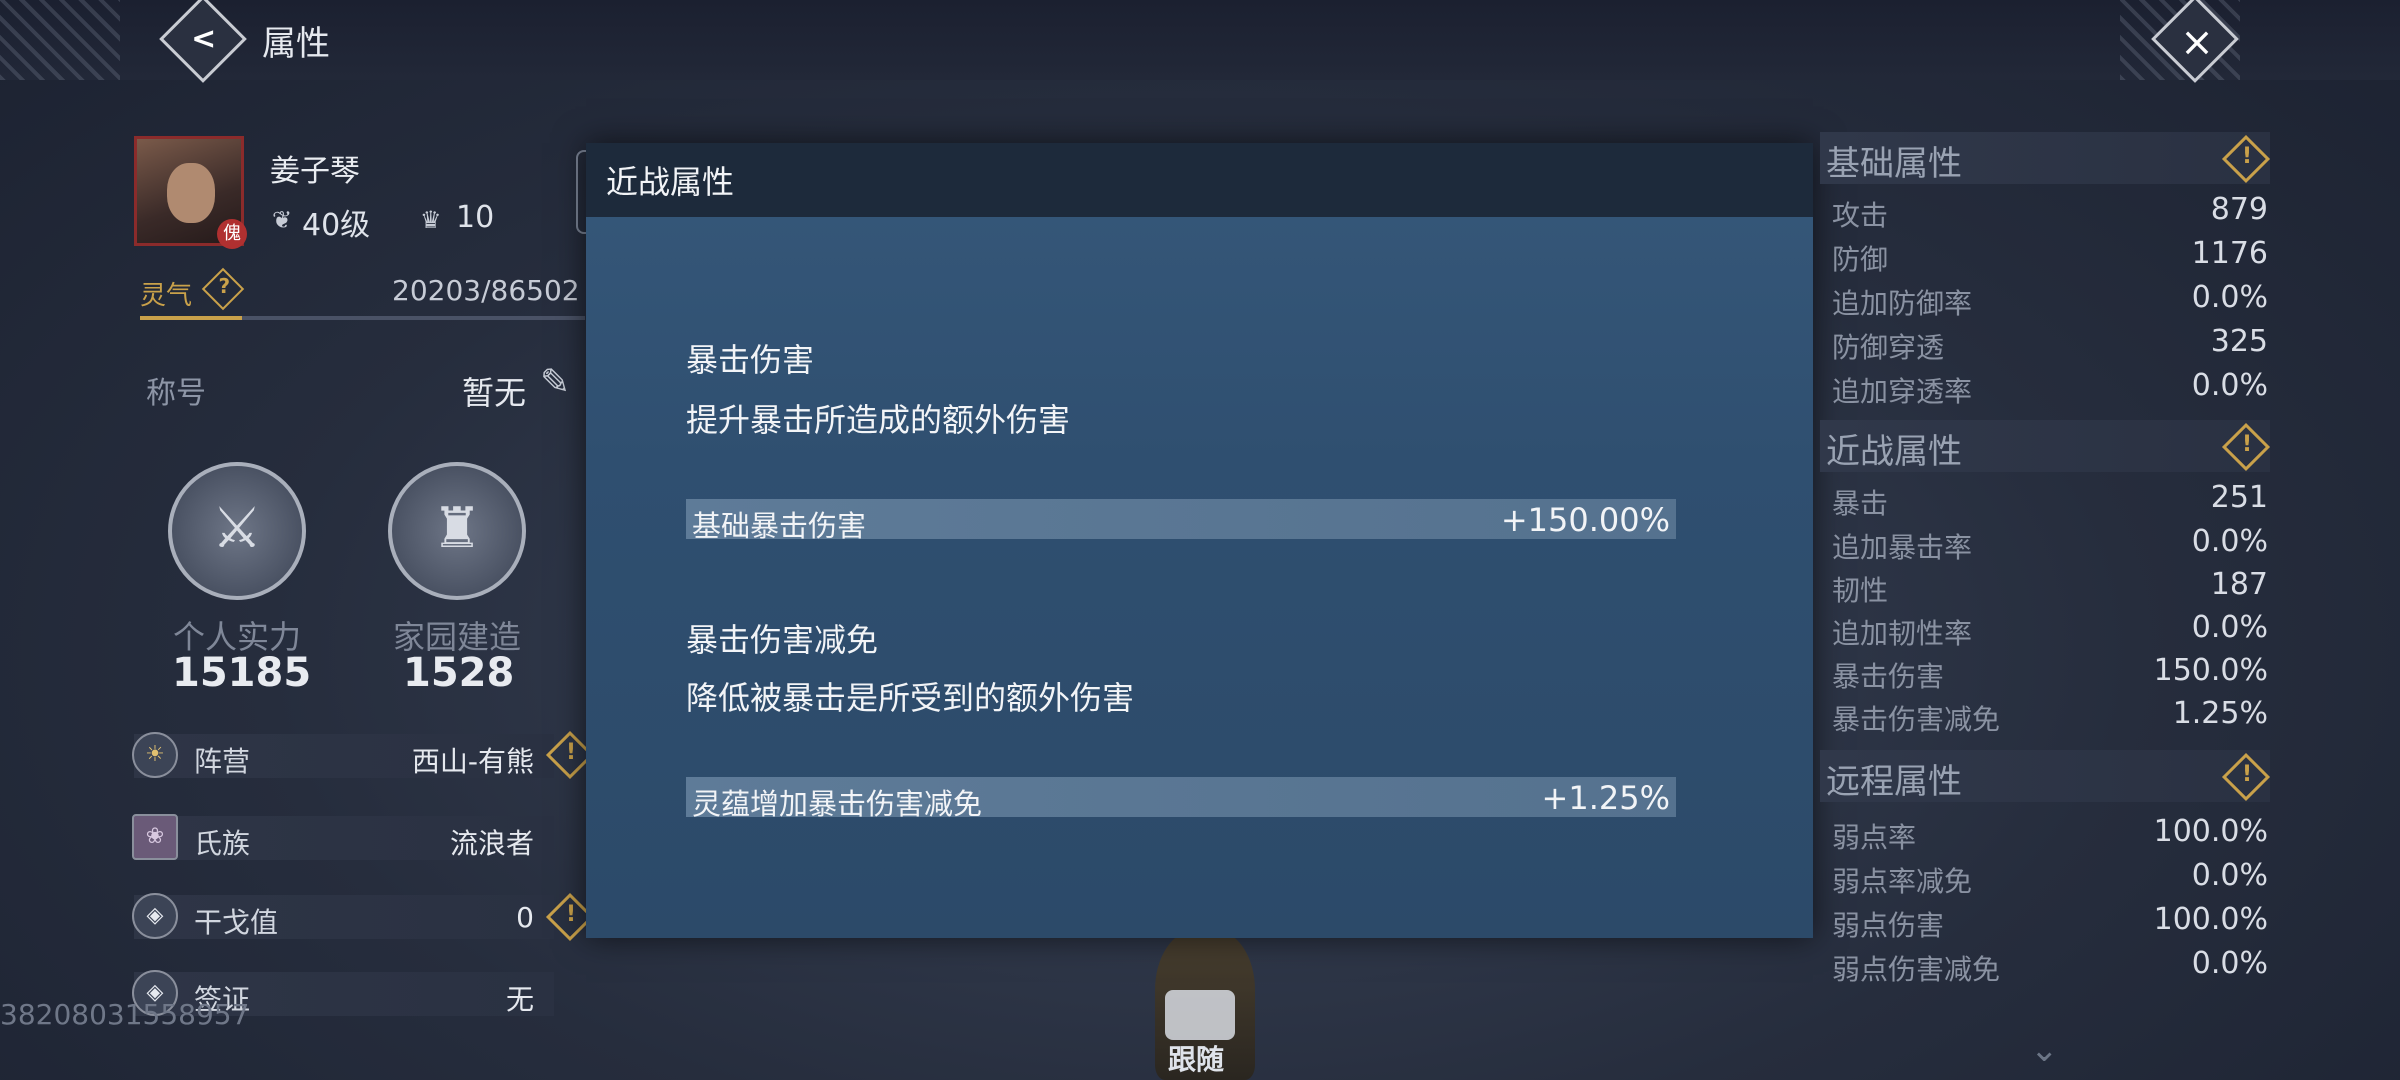 Image resolution: width=2400 pixels, height=1080 pixels. Describe the element at coordinates (1894, 782) in the screenshot. I see `ranged-attr-title: 远程属性` at that location.